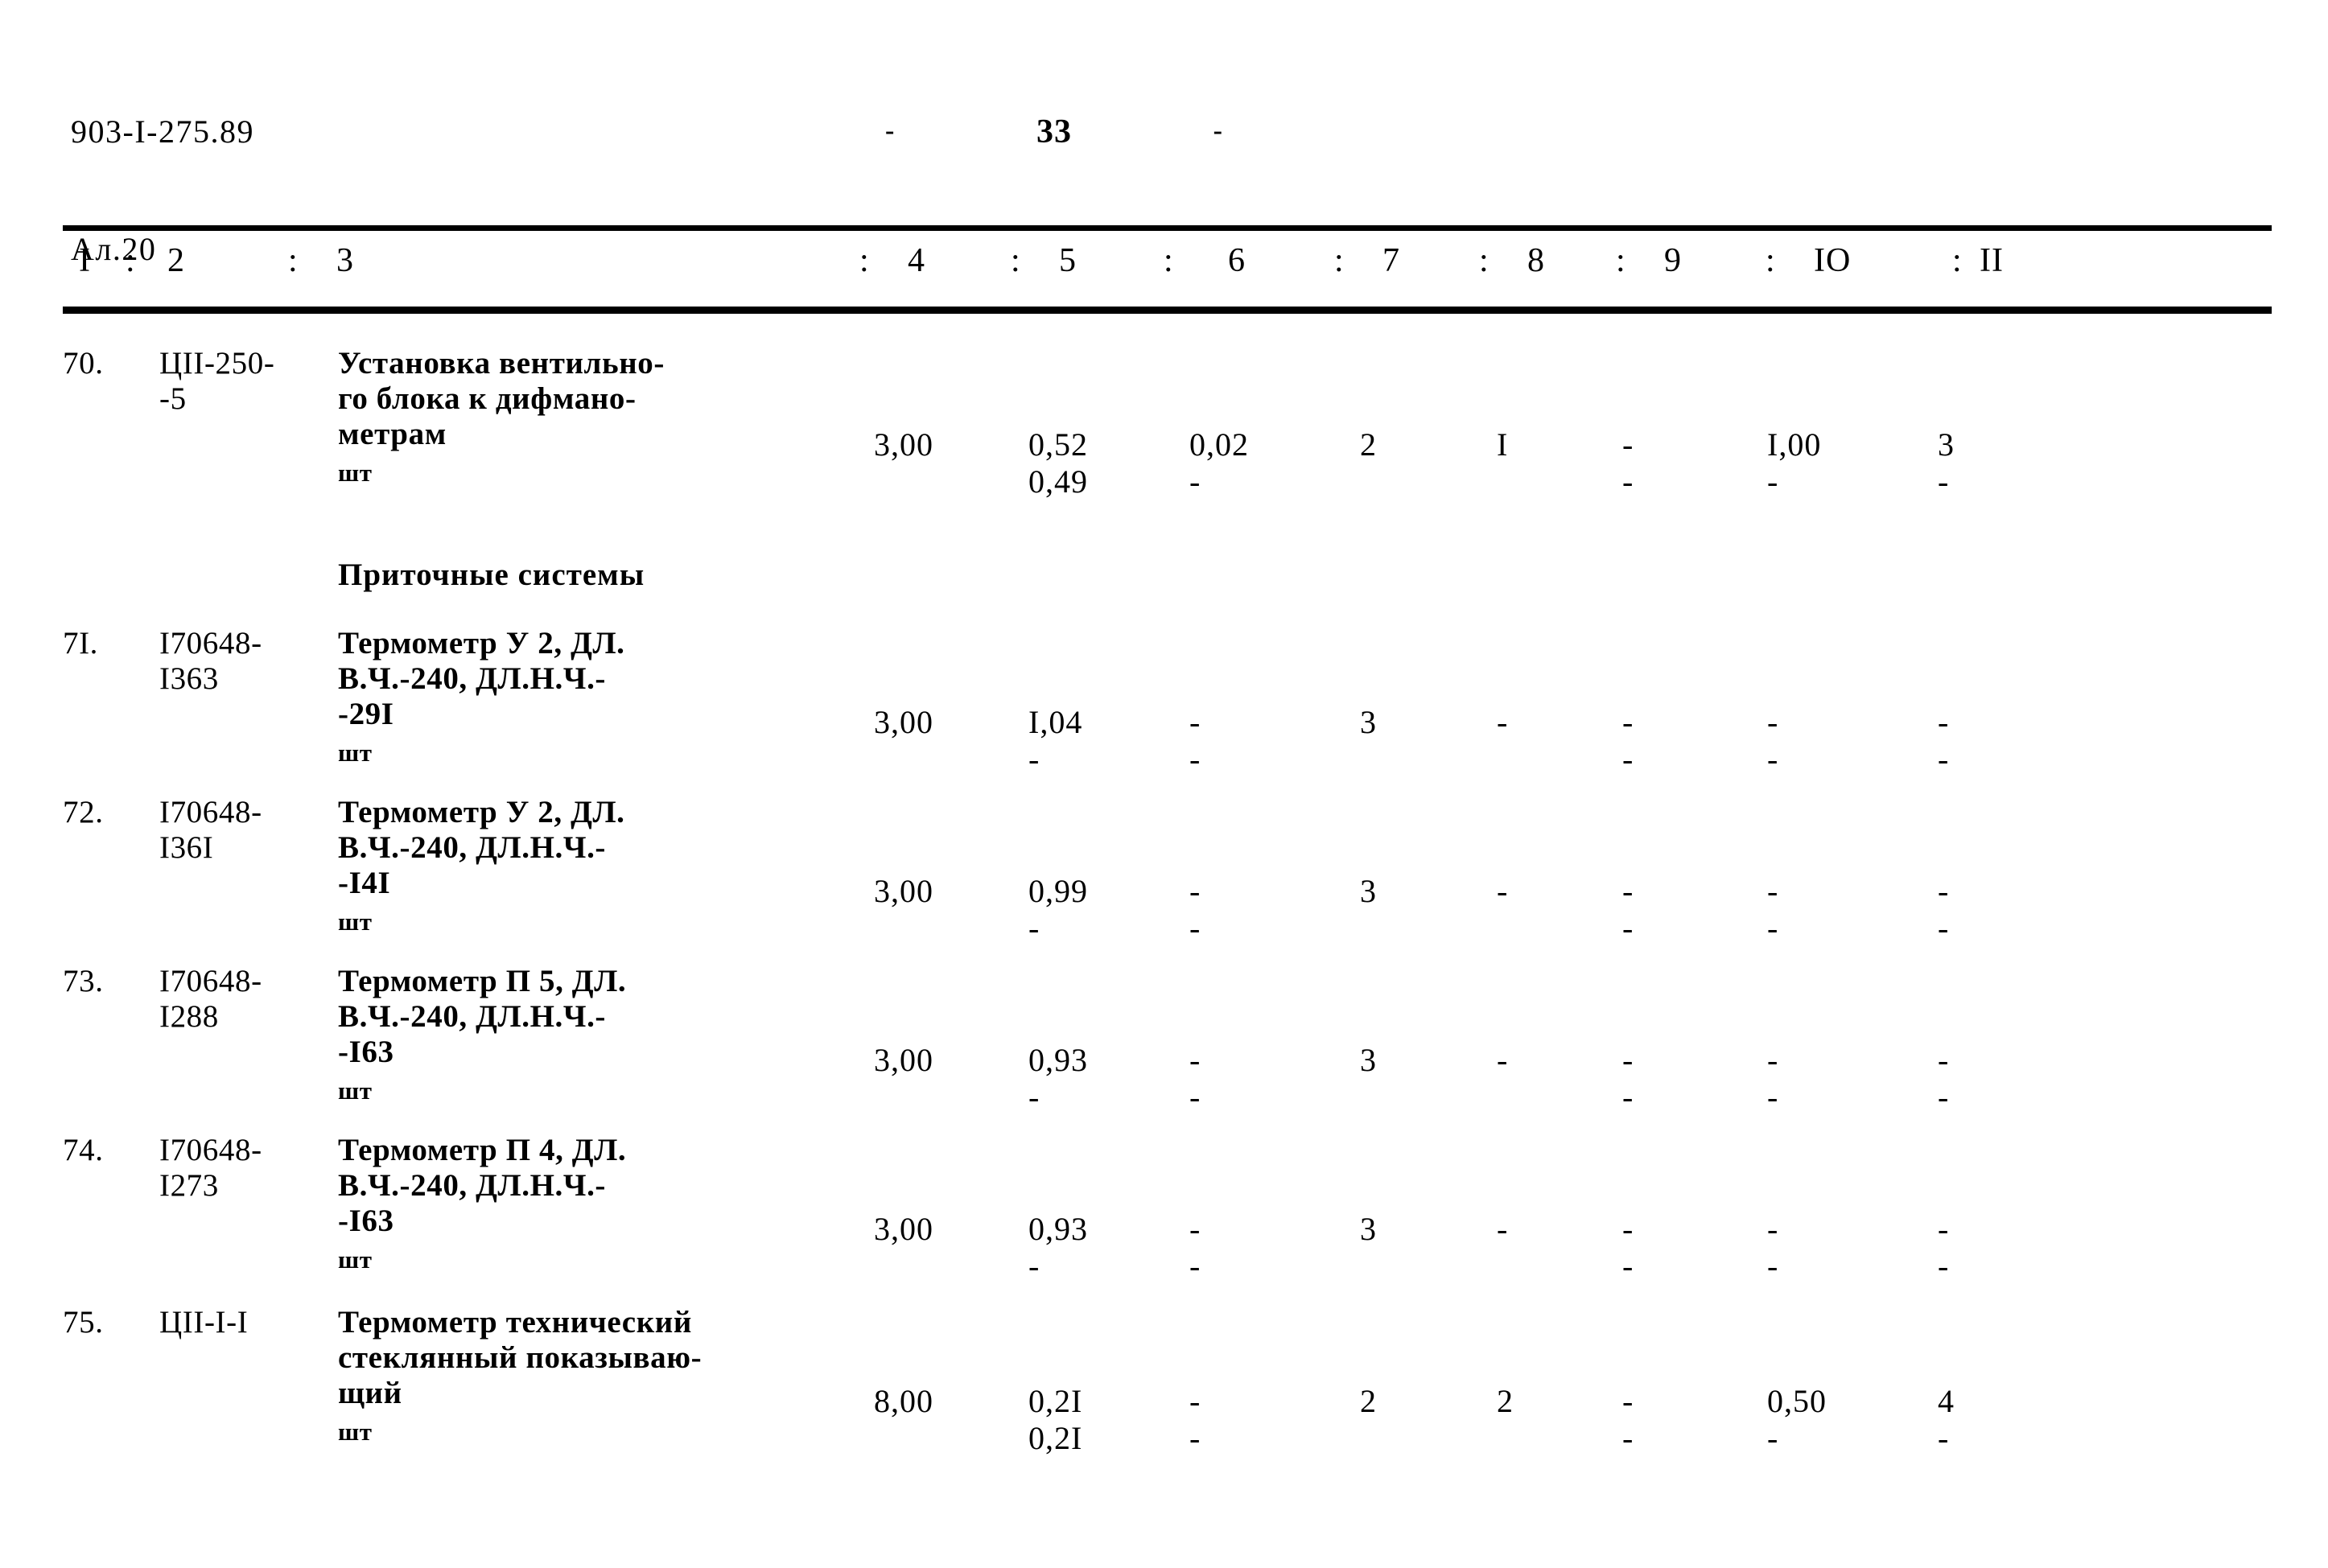 Image resolution: width=2328 pixels, height=1568 pixels. What do you see at coordinates (1167, 228) in the screenshot?
I see `table-top-rule` at bounding box center [1167, 228].